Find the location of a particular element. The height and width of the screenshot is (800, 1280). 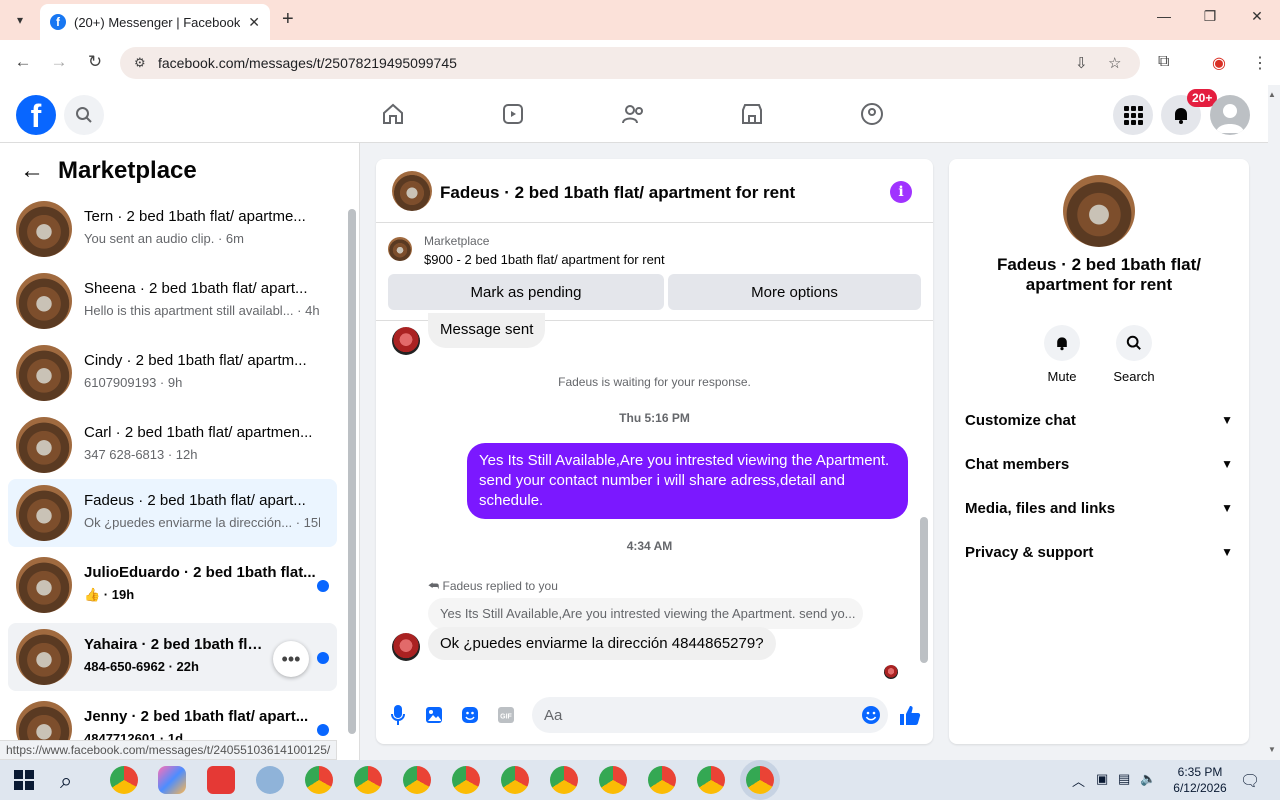

back-icon: ← is located at coordinates (23, 62).